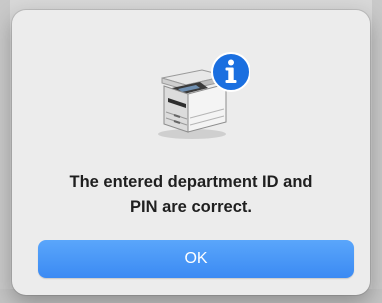  Describe the element at coordinates (191, 207) in the screenshot. I see `message-line-2: PIN are correct.` at that location.